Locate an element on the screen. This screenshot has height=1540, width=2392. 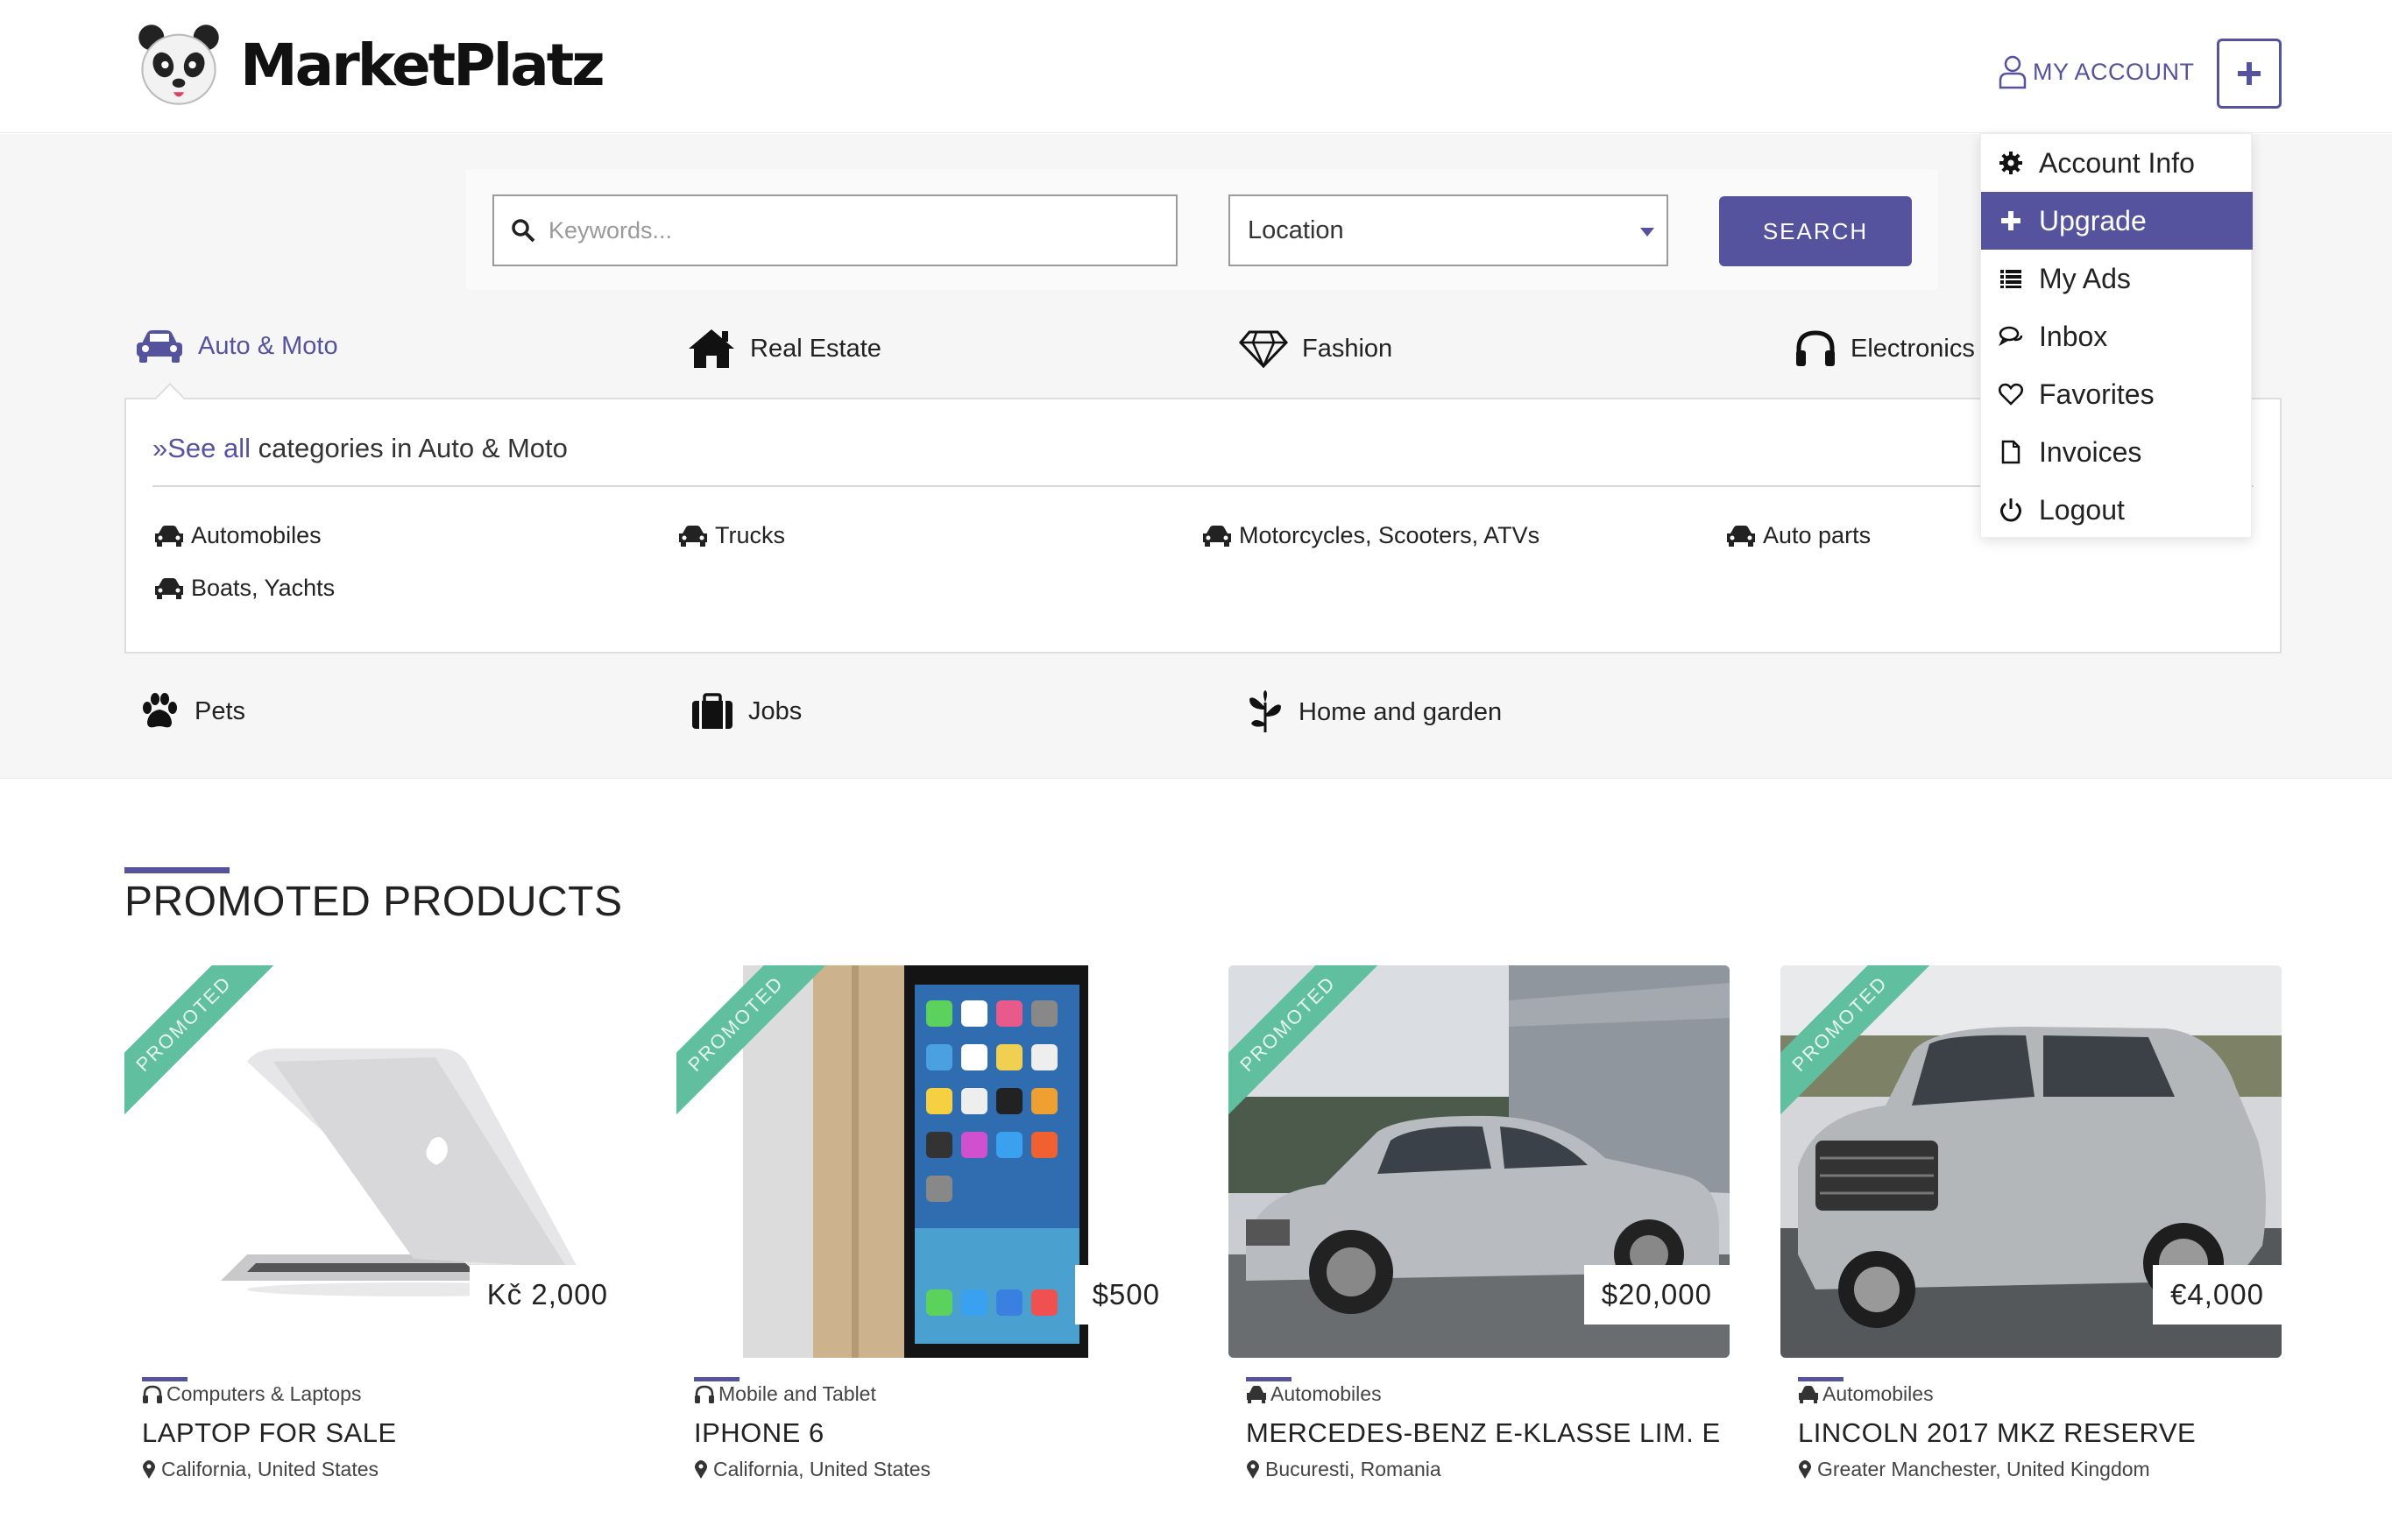
menu-item-my-ads: My Ads is located at coordinates (2117, 278).